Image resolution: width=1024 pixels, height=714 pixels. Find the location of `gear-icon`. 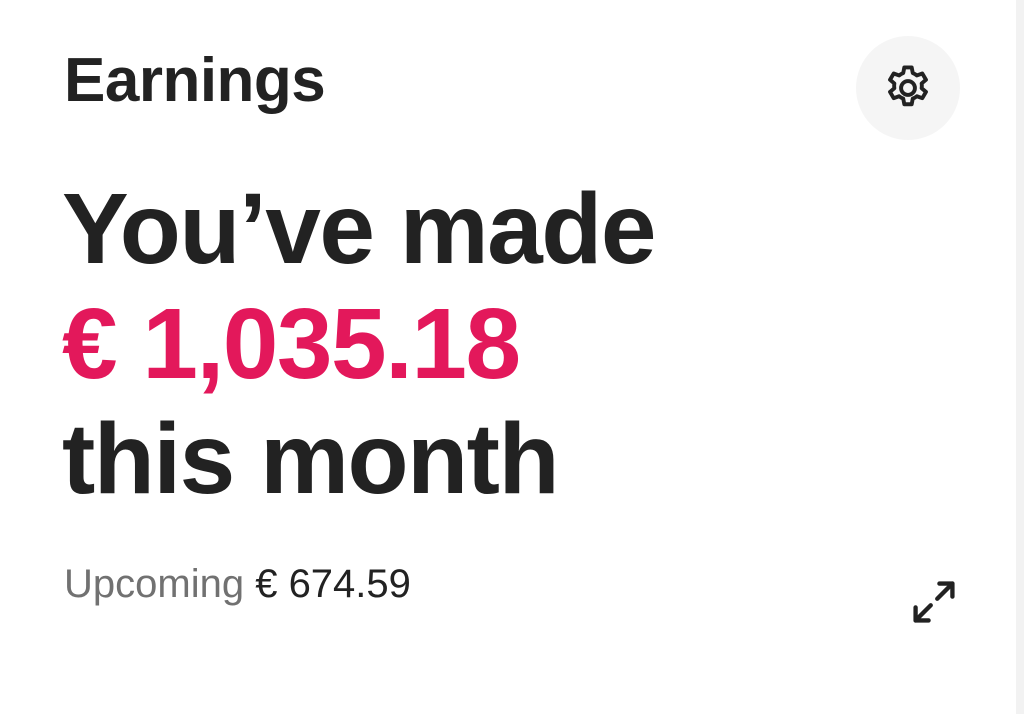

gear-icon is located at coordinates (908, 88).